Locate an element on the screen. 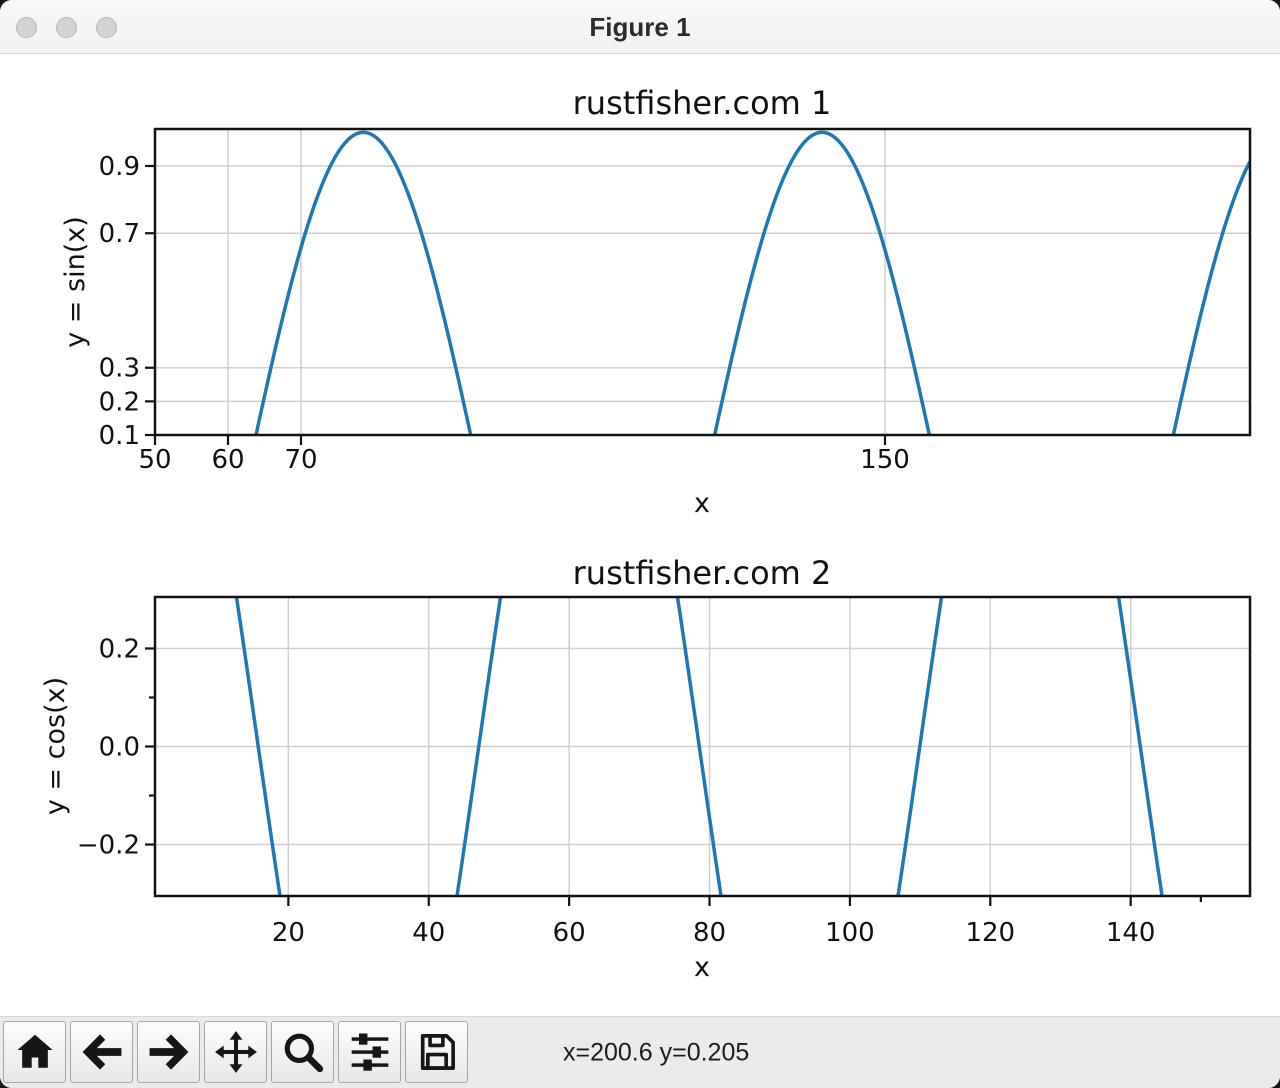 The image size is (1280, 1088). toolbar-buttons is located at coordinates (235, 1052).